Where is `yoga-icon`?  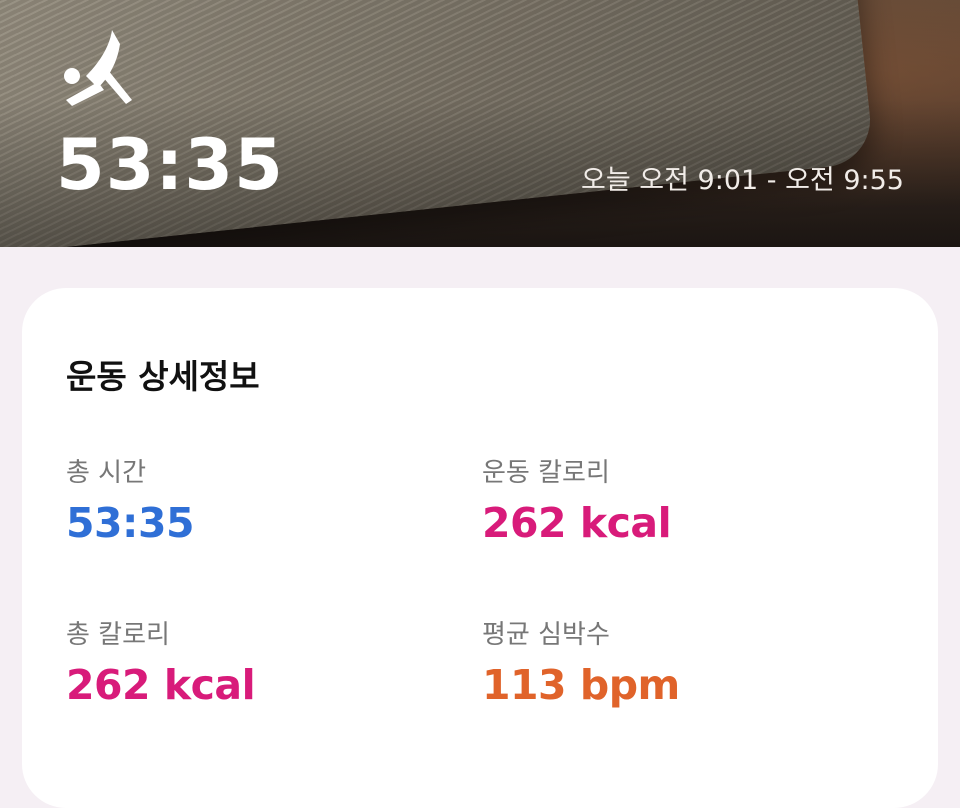 yoga-icon is located at coordinates (98, 68).